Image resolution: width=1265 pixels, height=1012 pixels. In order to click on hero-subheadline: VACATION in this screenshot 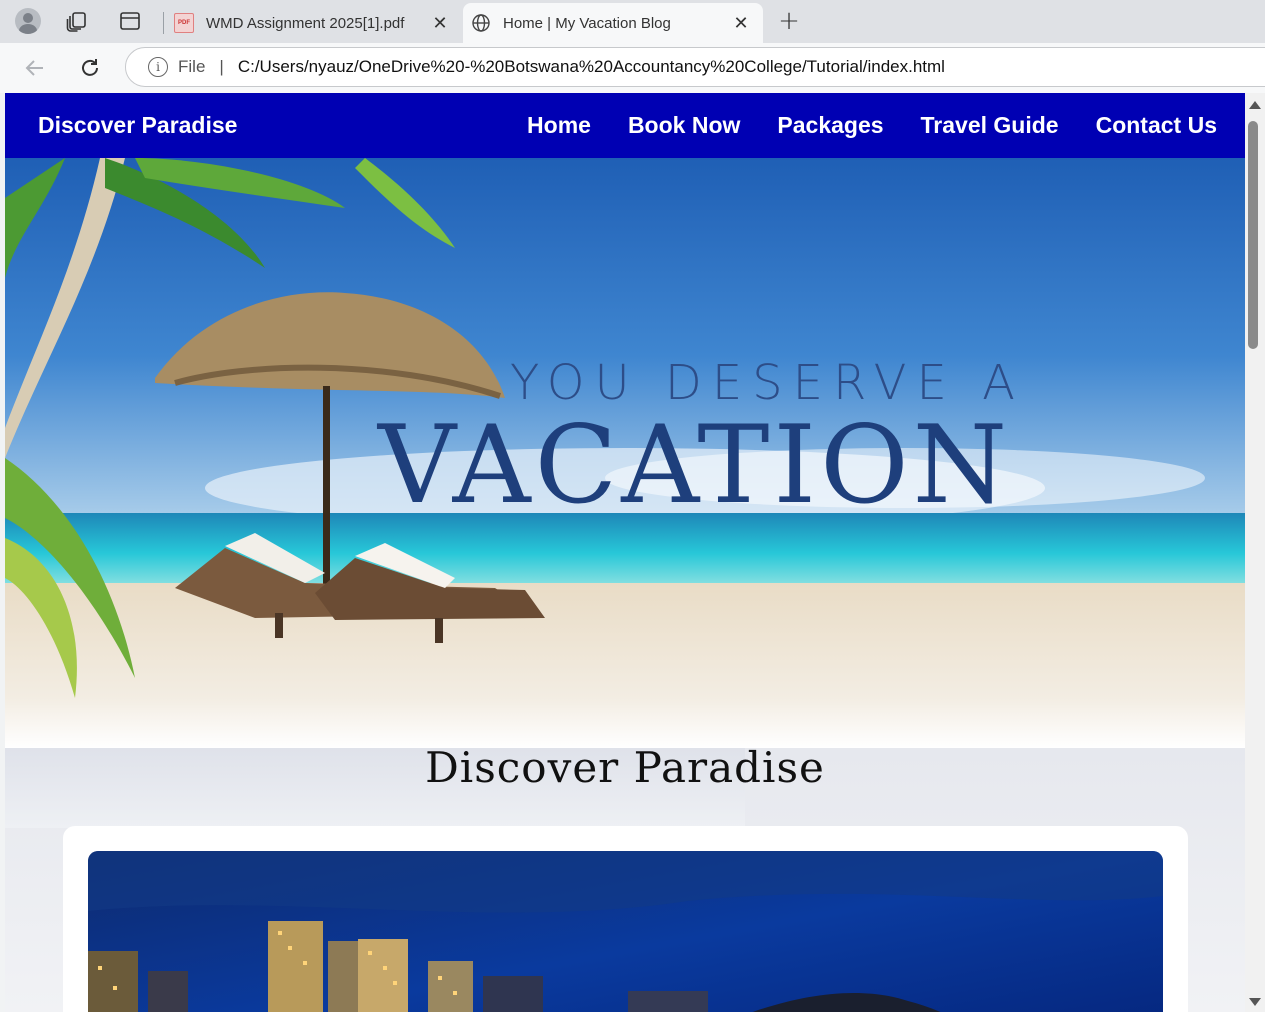, I will do `click(695, 465)`.